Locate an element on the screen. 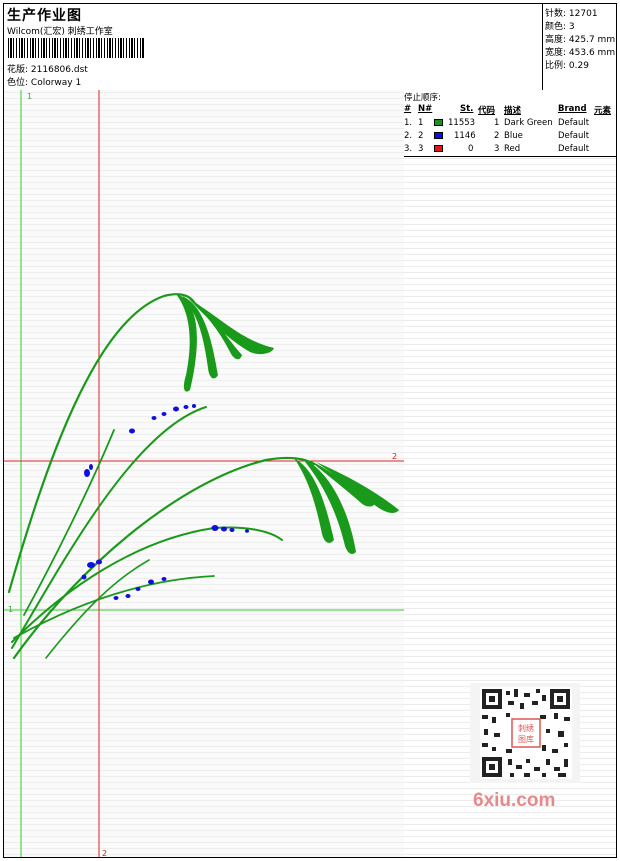 The height and width of the screenshot is (861, 620). svg-text: 刺绣 is located at coordinates (526, 728).